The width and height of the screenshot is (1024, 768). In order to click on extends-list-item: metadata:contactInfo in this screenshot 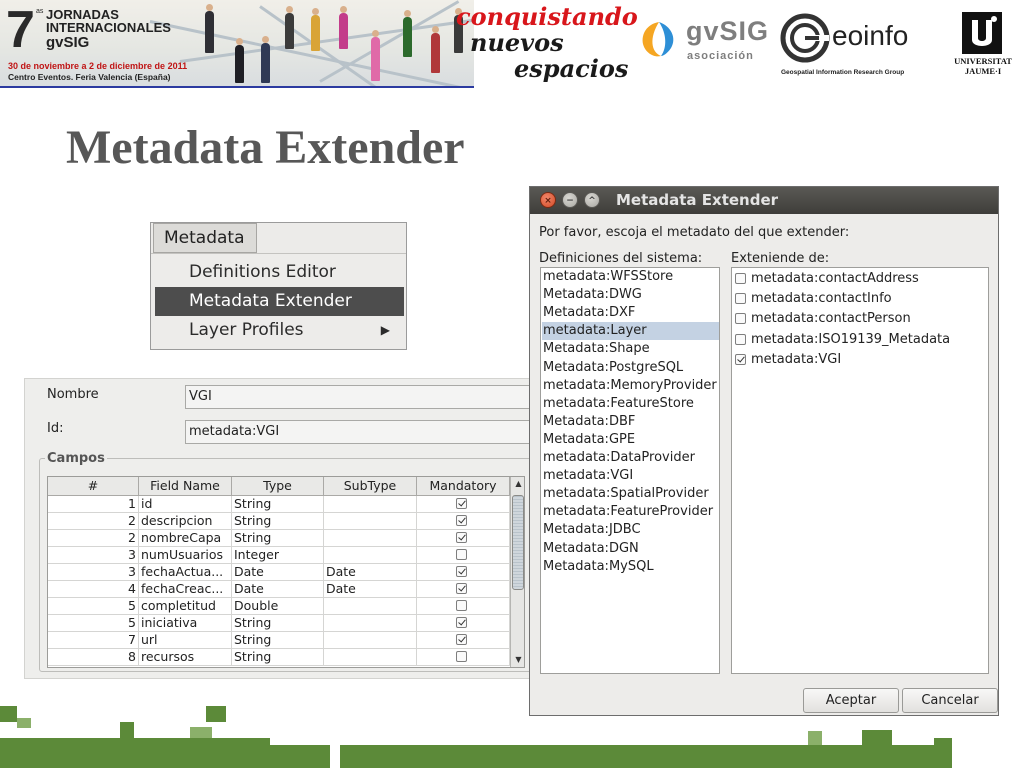, I will do `click(812, 299)`.